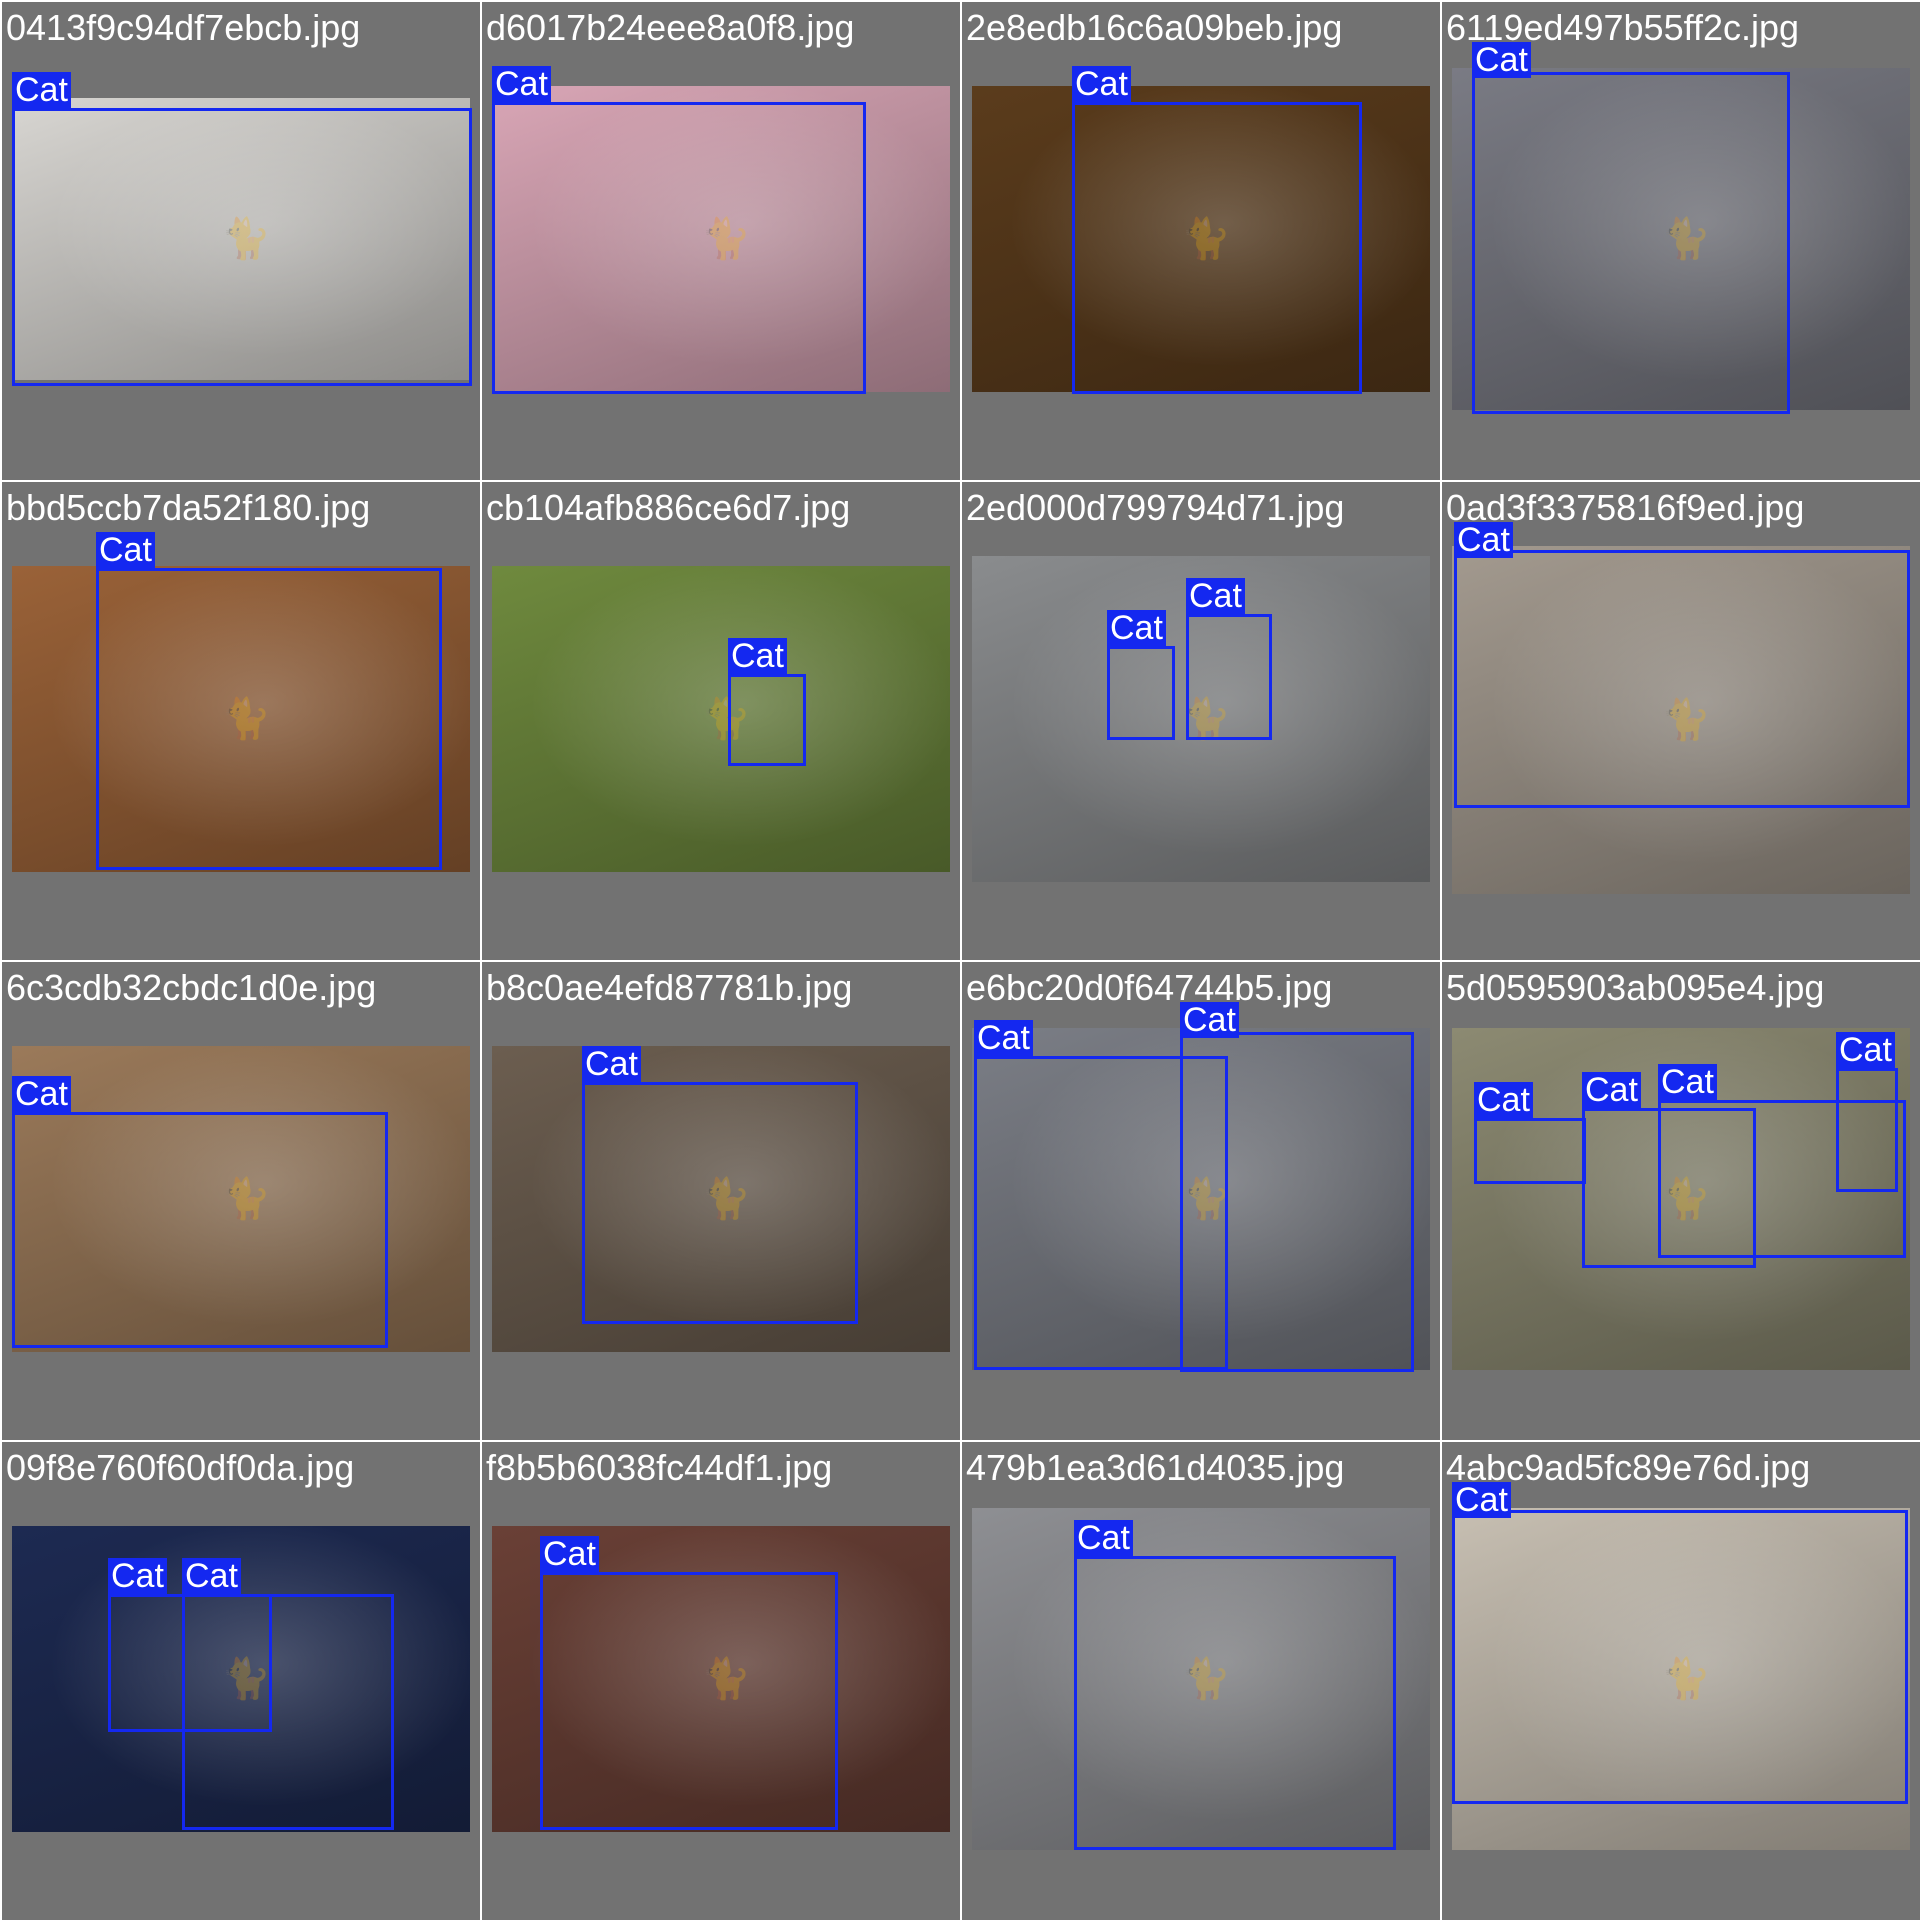  I want to click on image-tile: 09f8e760f60df0da.jpg 🐈 Cat Cat, so click(241, 1681).